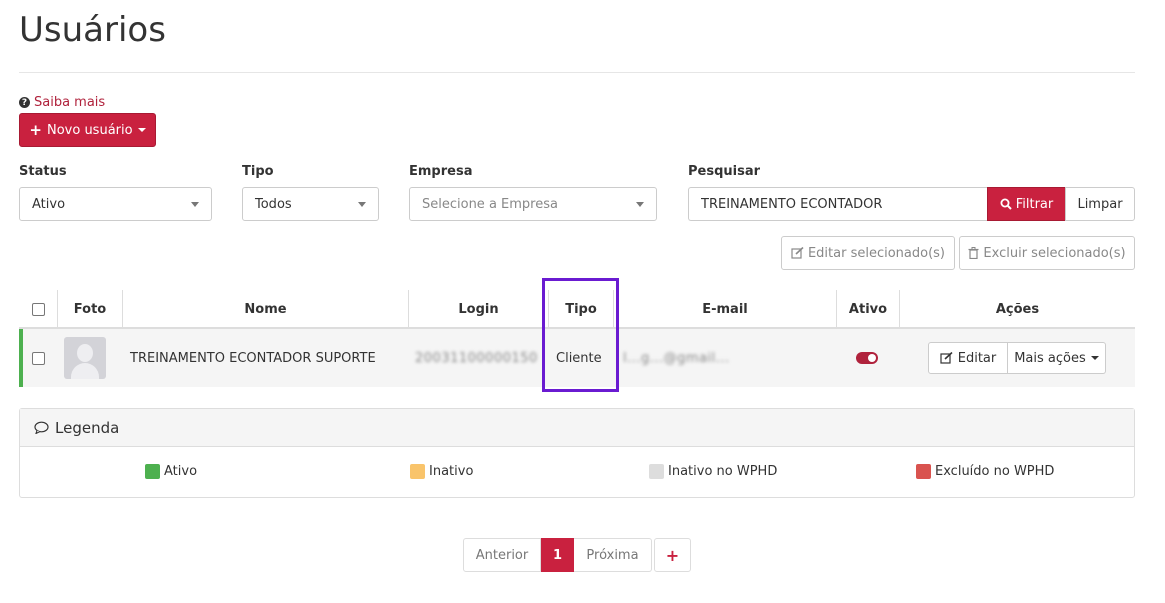 Image resolution: width=1165 pixels, height=603 pixels. I want to click on legend-item-inativo-wphd: Inativo no WPHD, so click(713, 471).